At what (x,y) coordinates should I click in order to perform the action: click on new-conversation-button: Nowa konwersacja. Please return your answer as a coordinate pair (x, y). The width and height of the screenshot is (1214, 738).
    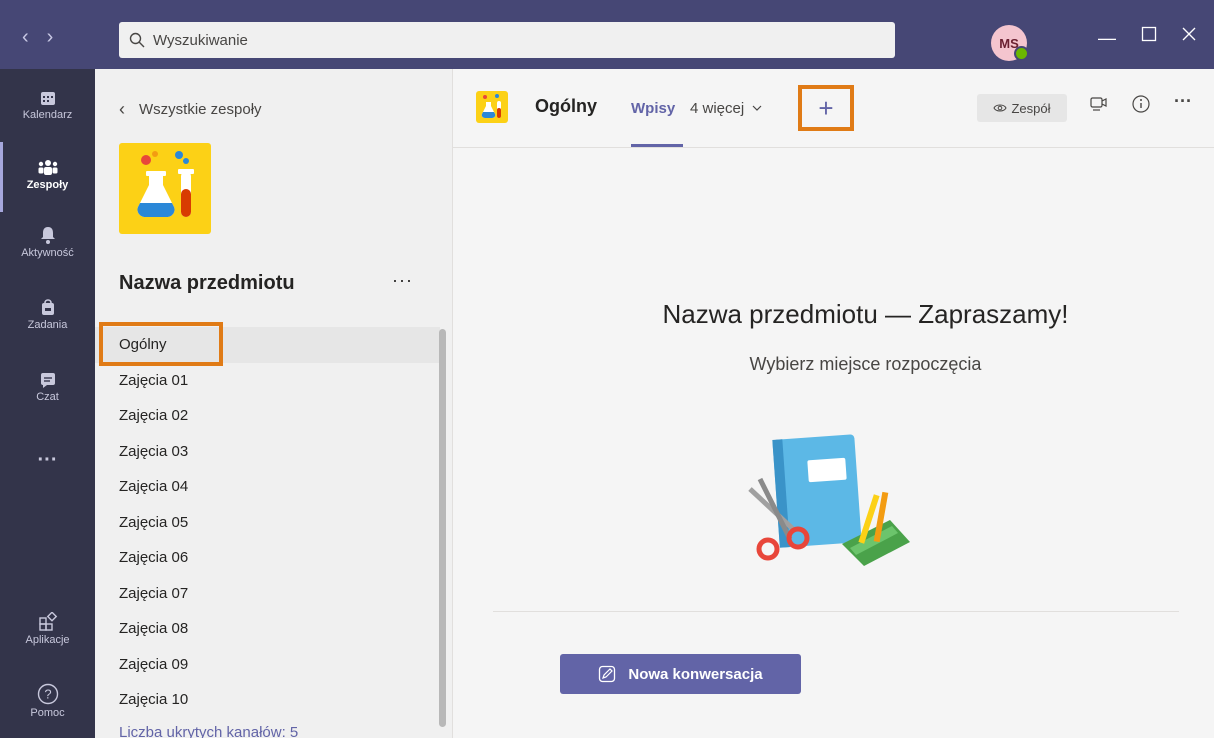
    Looking at the image, I should click on (680, 674).